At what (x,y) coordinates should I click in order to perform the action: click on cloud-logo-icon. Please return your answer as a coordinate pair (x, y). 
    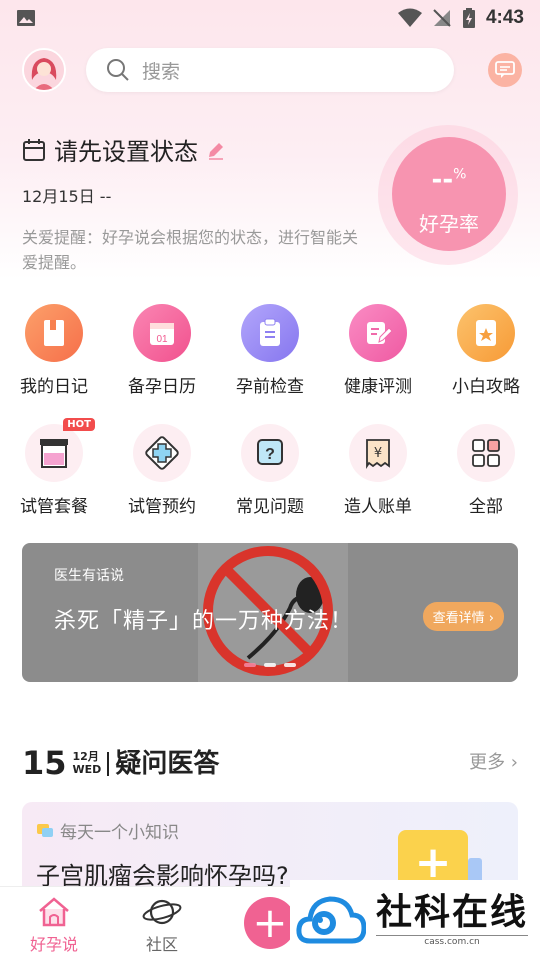
    Looking at the image, I should click on (331, 920).